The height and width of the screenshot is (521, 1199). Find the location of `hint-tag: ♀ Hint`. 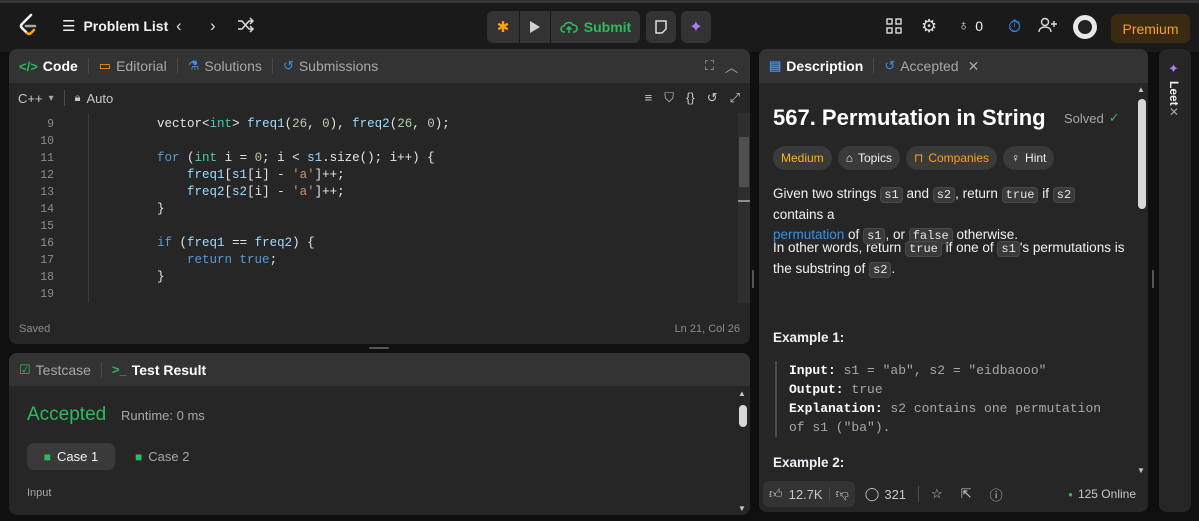

hint-tag: ♀ Hint is located at coordinates (1029, 158).